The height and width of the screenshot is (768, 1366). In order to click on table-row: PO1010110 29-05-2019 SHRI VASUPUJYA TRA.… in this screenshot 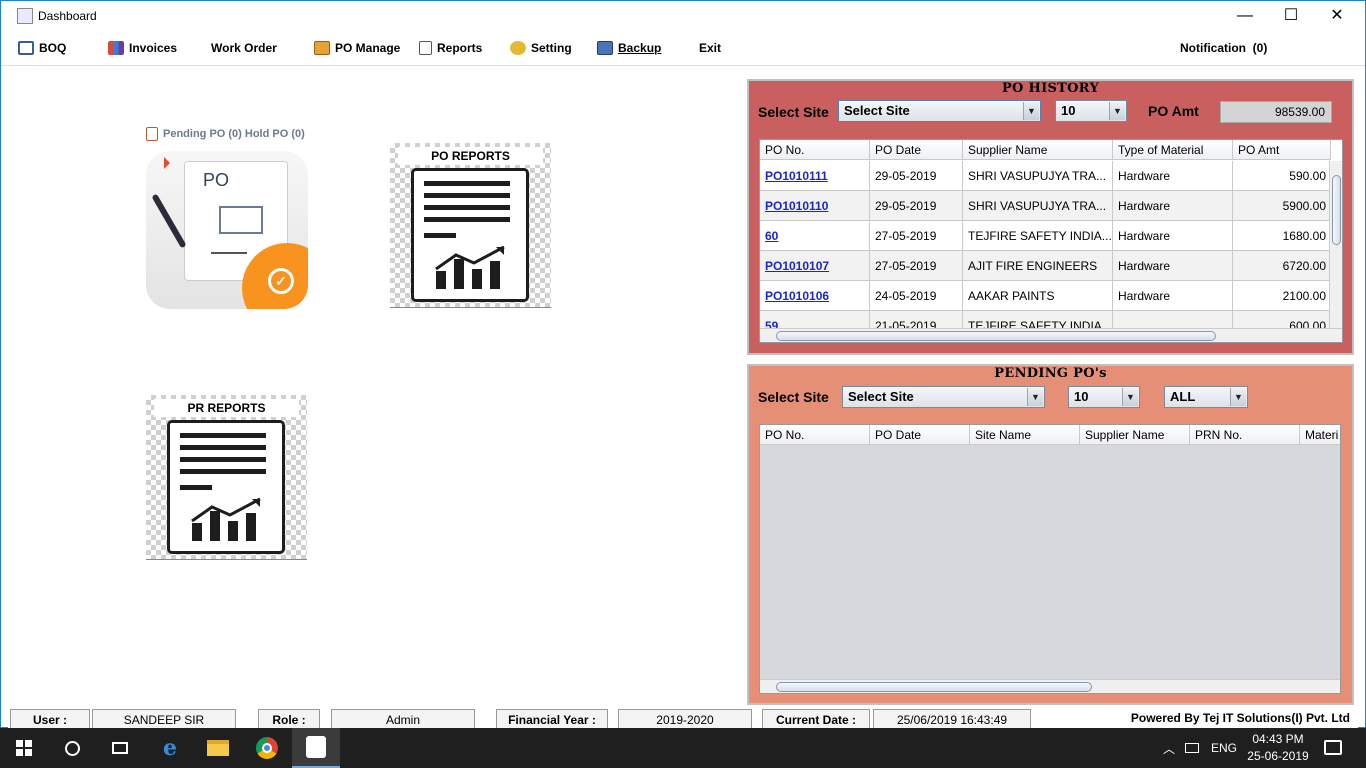, I will do `click(1045, 206)`.